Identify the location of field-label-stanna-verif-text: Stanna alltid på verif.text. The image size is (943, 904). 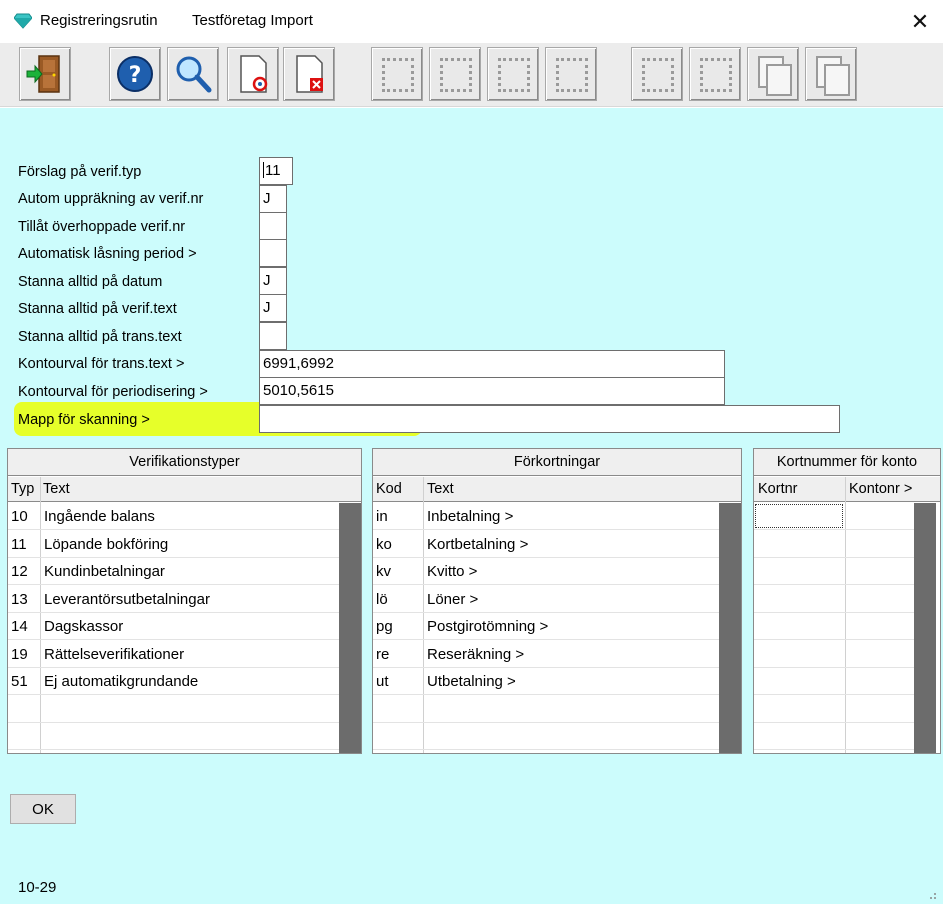
(97, 309).